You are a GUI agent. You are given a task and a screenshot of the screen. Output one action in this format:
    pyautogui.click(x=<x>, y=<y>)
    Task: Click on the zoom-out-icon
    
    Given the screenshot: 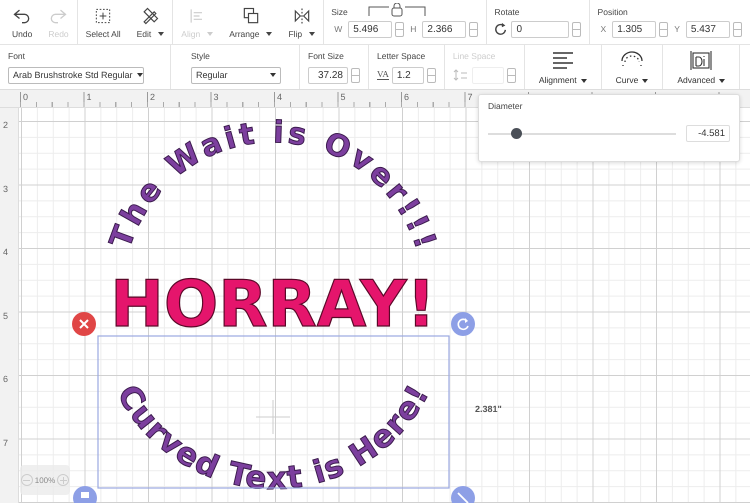 What is the action you would take?
    pyautogui.click(x=26, y=480)
    